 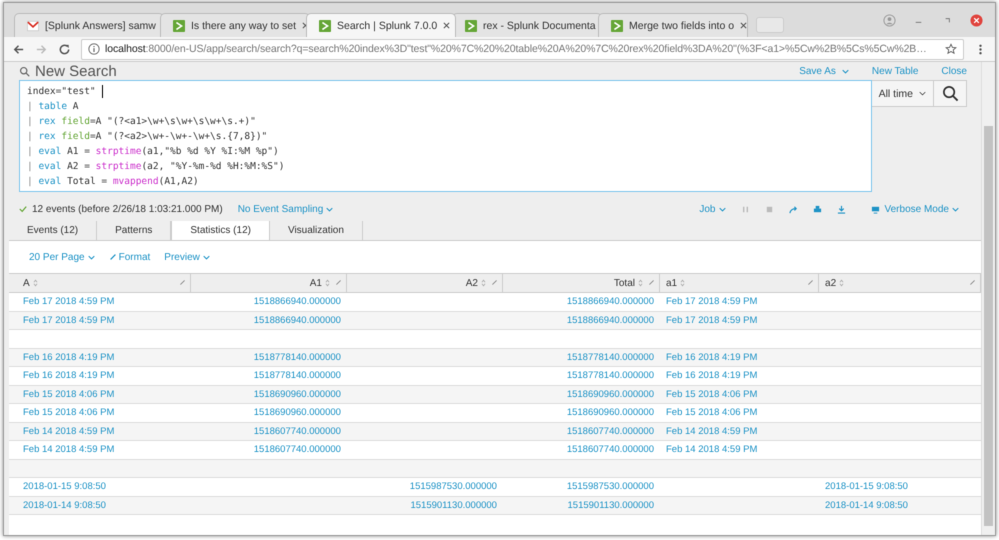 What do you see at coordinates (64, 49) in the screenshot?
I see `reload-icon` at bounding box center [64, 49].